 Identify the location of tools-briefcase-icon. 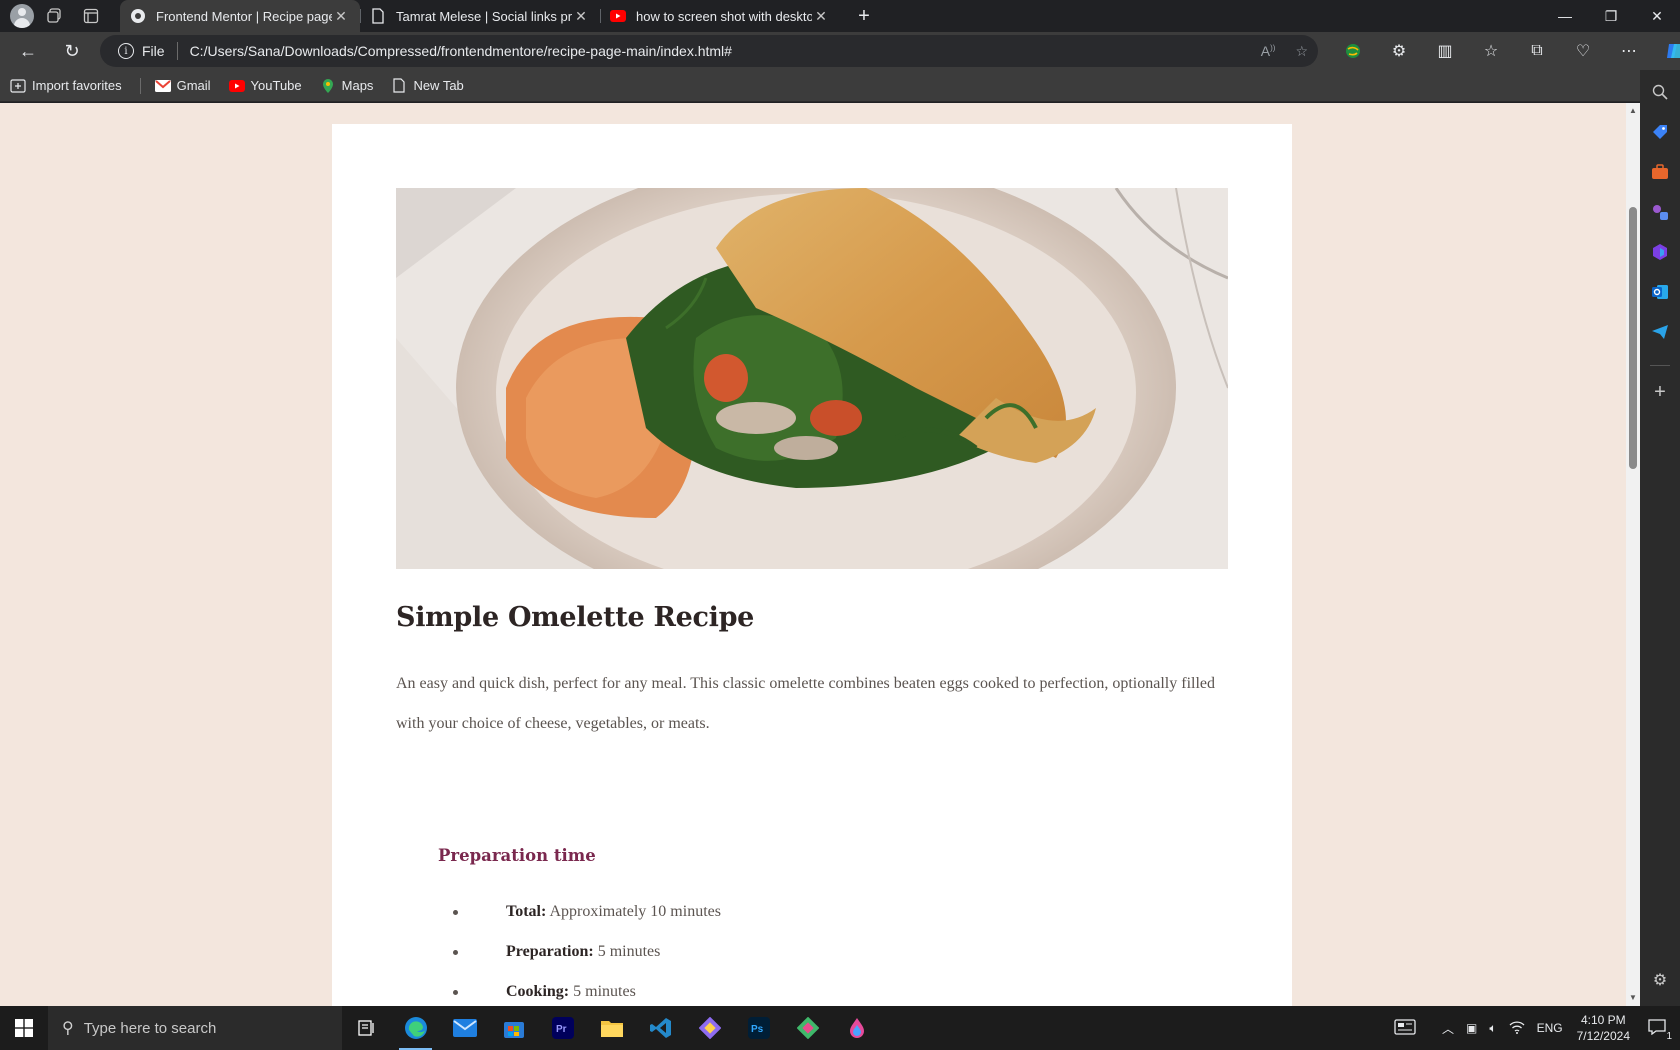
(1660, 172).